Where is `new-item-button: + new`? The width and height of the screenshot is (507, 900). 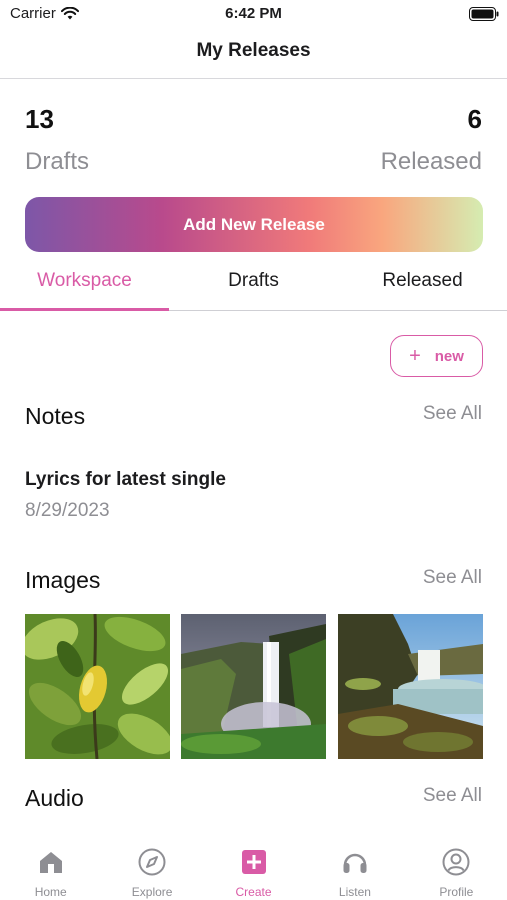
new-item-button: + new is located at coordinates (436, 356).